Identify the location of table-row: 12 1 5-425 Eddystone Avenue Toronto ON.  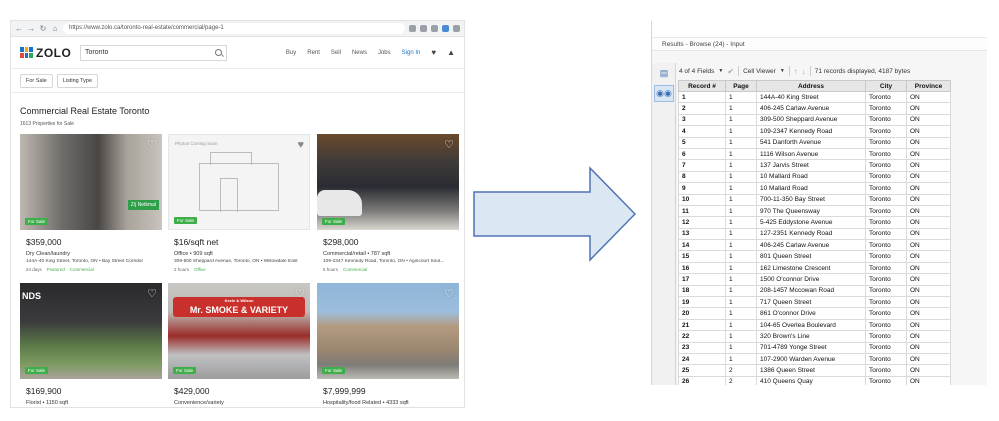
(814, 222).